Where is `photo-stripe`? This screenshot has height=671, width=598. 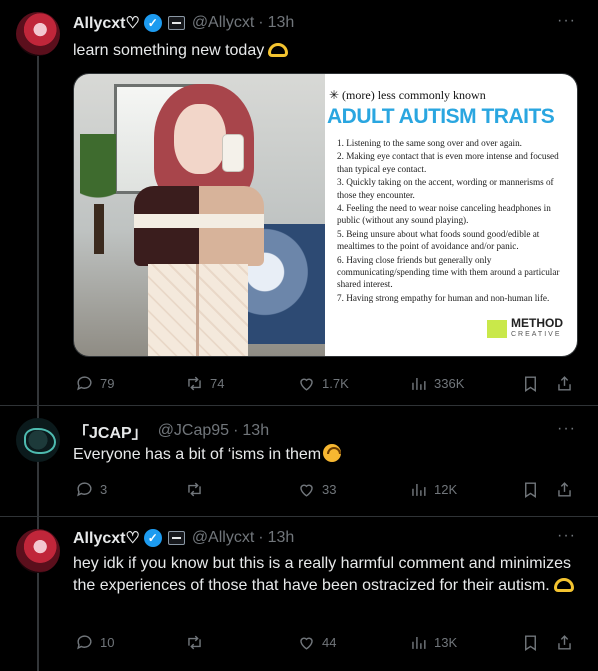
photo-stripe is located at coordinates (199, 221).